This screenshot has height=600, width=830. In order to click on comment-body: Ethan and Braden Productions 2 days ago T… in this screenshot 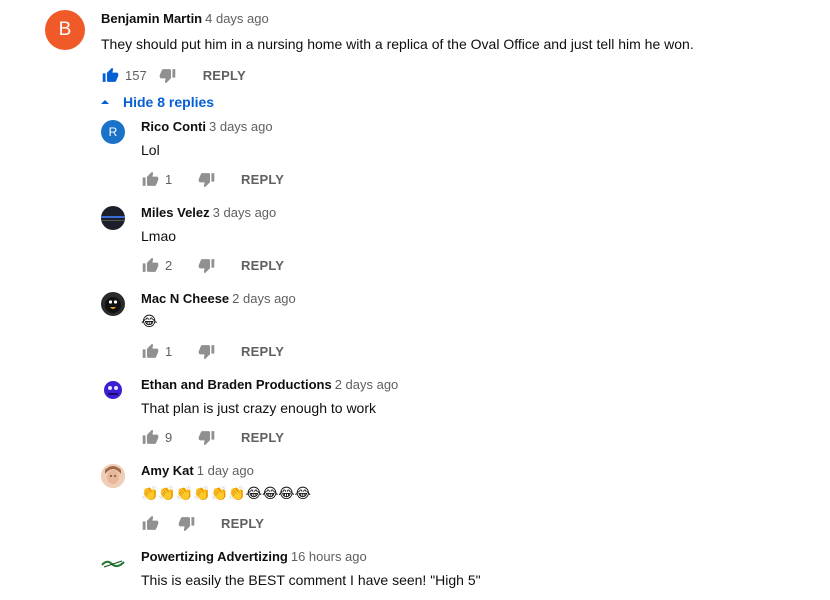, I will do `click(476, 412)`.